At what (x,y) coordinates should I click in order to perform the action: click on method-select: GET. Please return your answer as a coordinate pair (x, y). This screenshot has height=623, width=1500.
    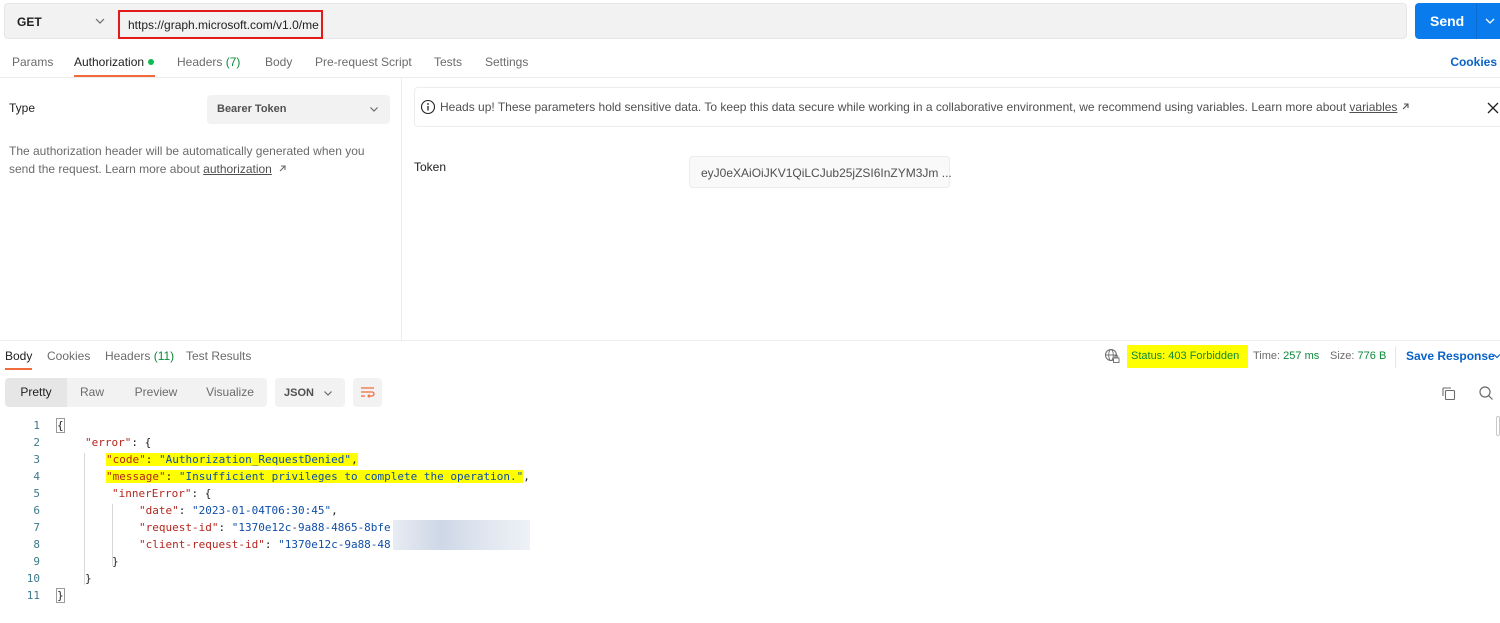
    Looking at the image, I should click on (29, 22).